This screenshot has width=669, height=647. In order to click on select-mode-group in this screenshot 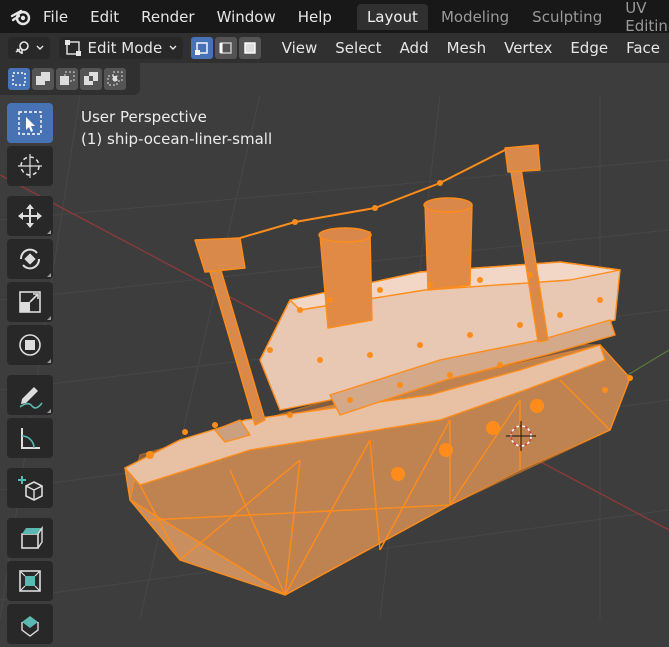, I will do `click(225, 48)`.